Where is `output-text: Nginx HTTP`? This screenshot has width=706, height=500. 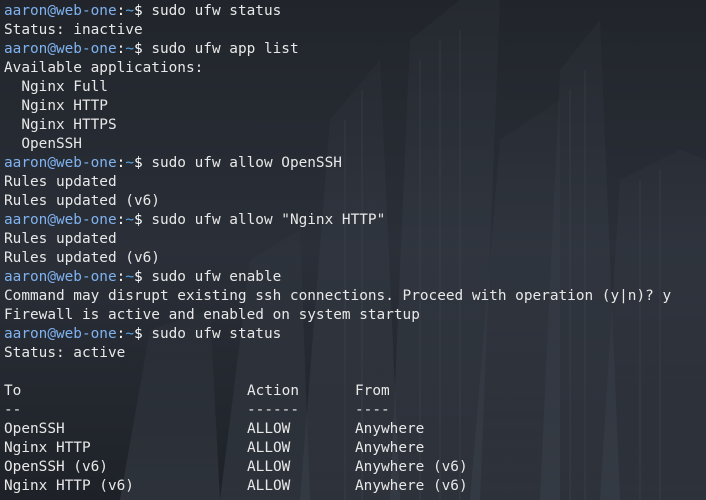 output-text: Nginx HTTP is located at coordinates (56, 106).